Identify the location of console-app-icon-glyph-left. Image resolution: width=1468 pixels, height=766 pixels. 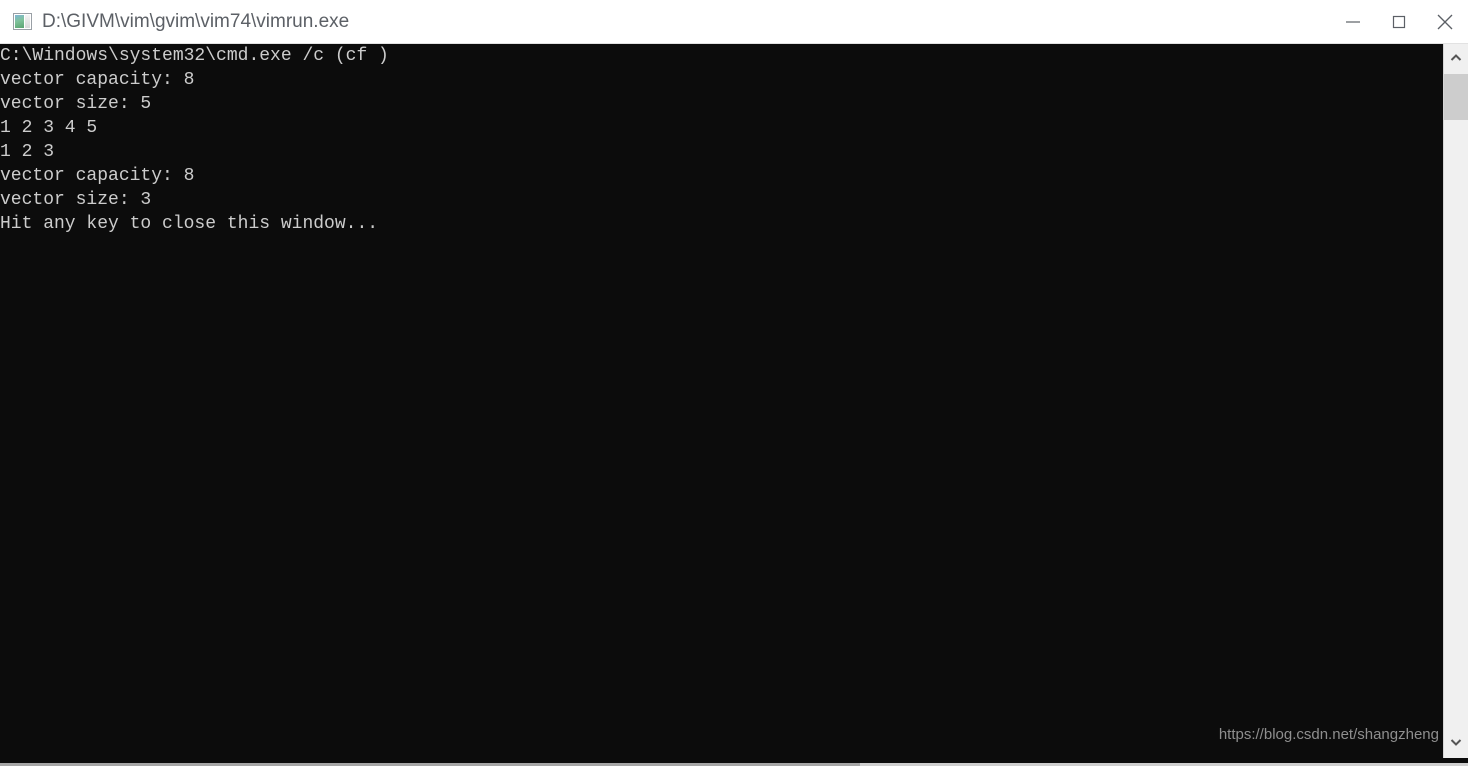
(19, 21).